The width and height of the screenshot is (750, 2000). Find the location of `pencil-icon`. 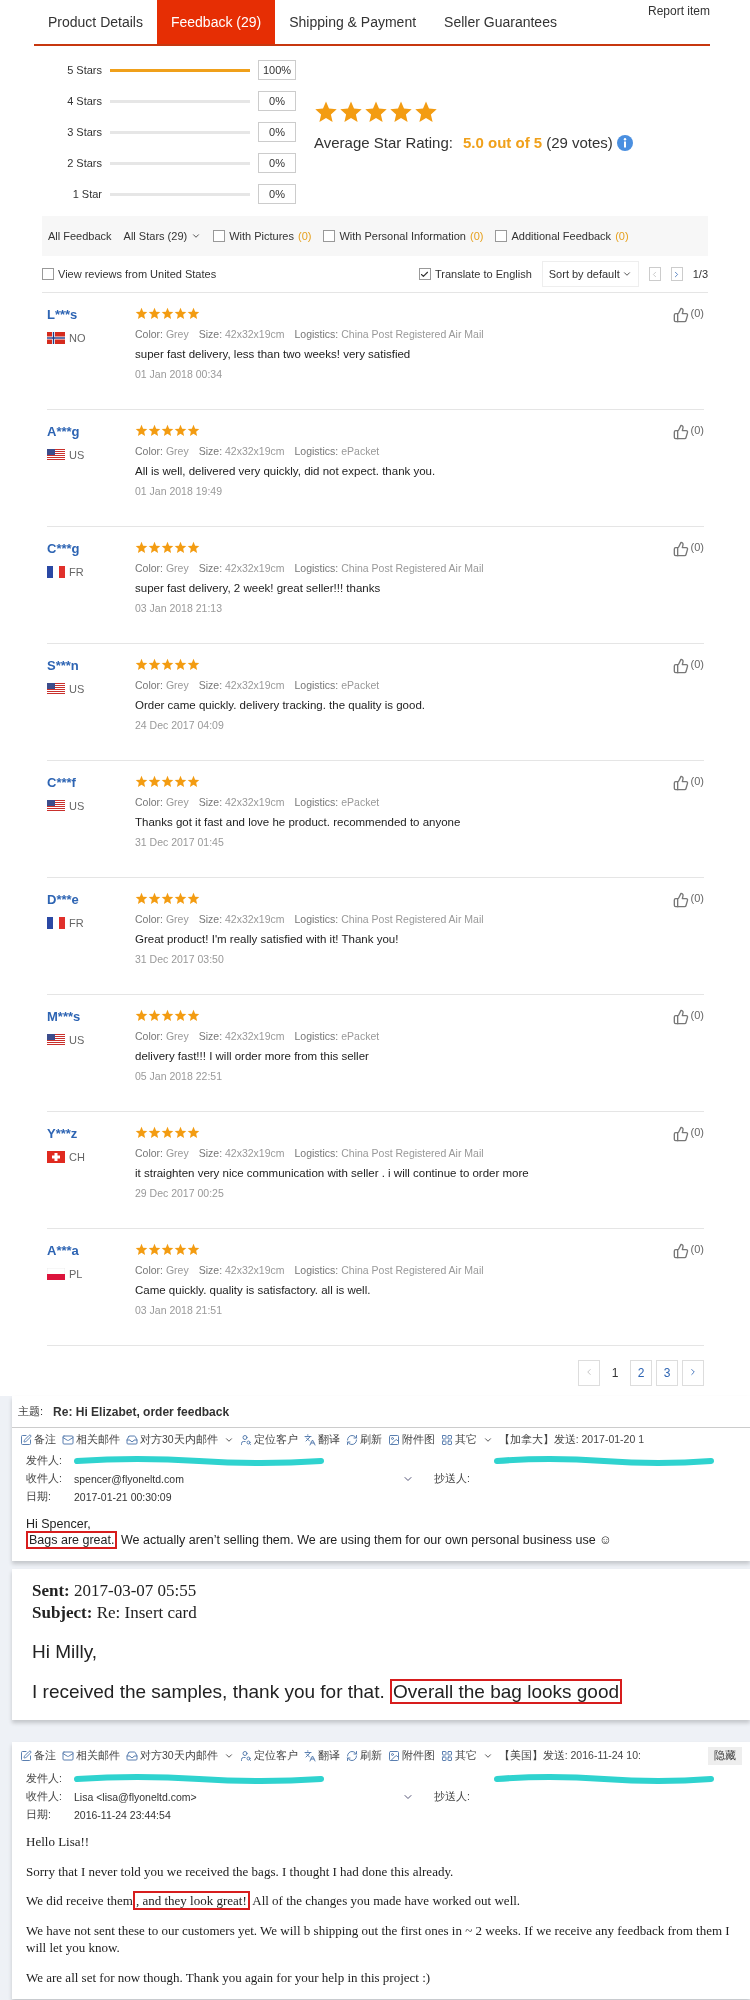

pencil-icon is located at coordinates (26, 1440).